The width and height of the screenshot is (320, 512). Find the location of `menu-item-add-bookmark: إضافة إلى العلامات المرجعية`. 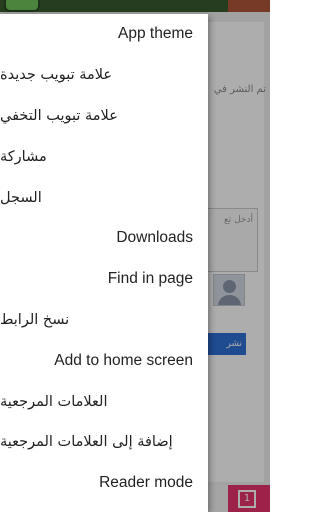

menu-item-add-bookmark: إضافة إلى العلامات المرجعية is located at coordinates (104, 442).